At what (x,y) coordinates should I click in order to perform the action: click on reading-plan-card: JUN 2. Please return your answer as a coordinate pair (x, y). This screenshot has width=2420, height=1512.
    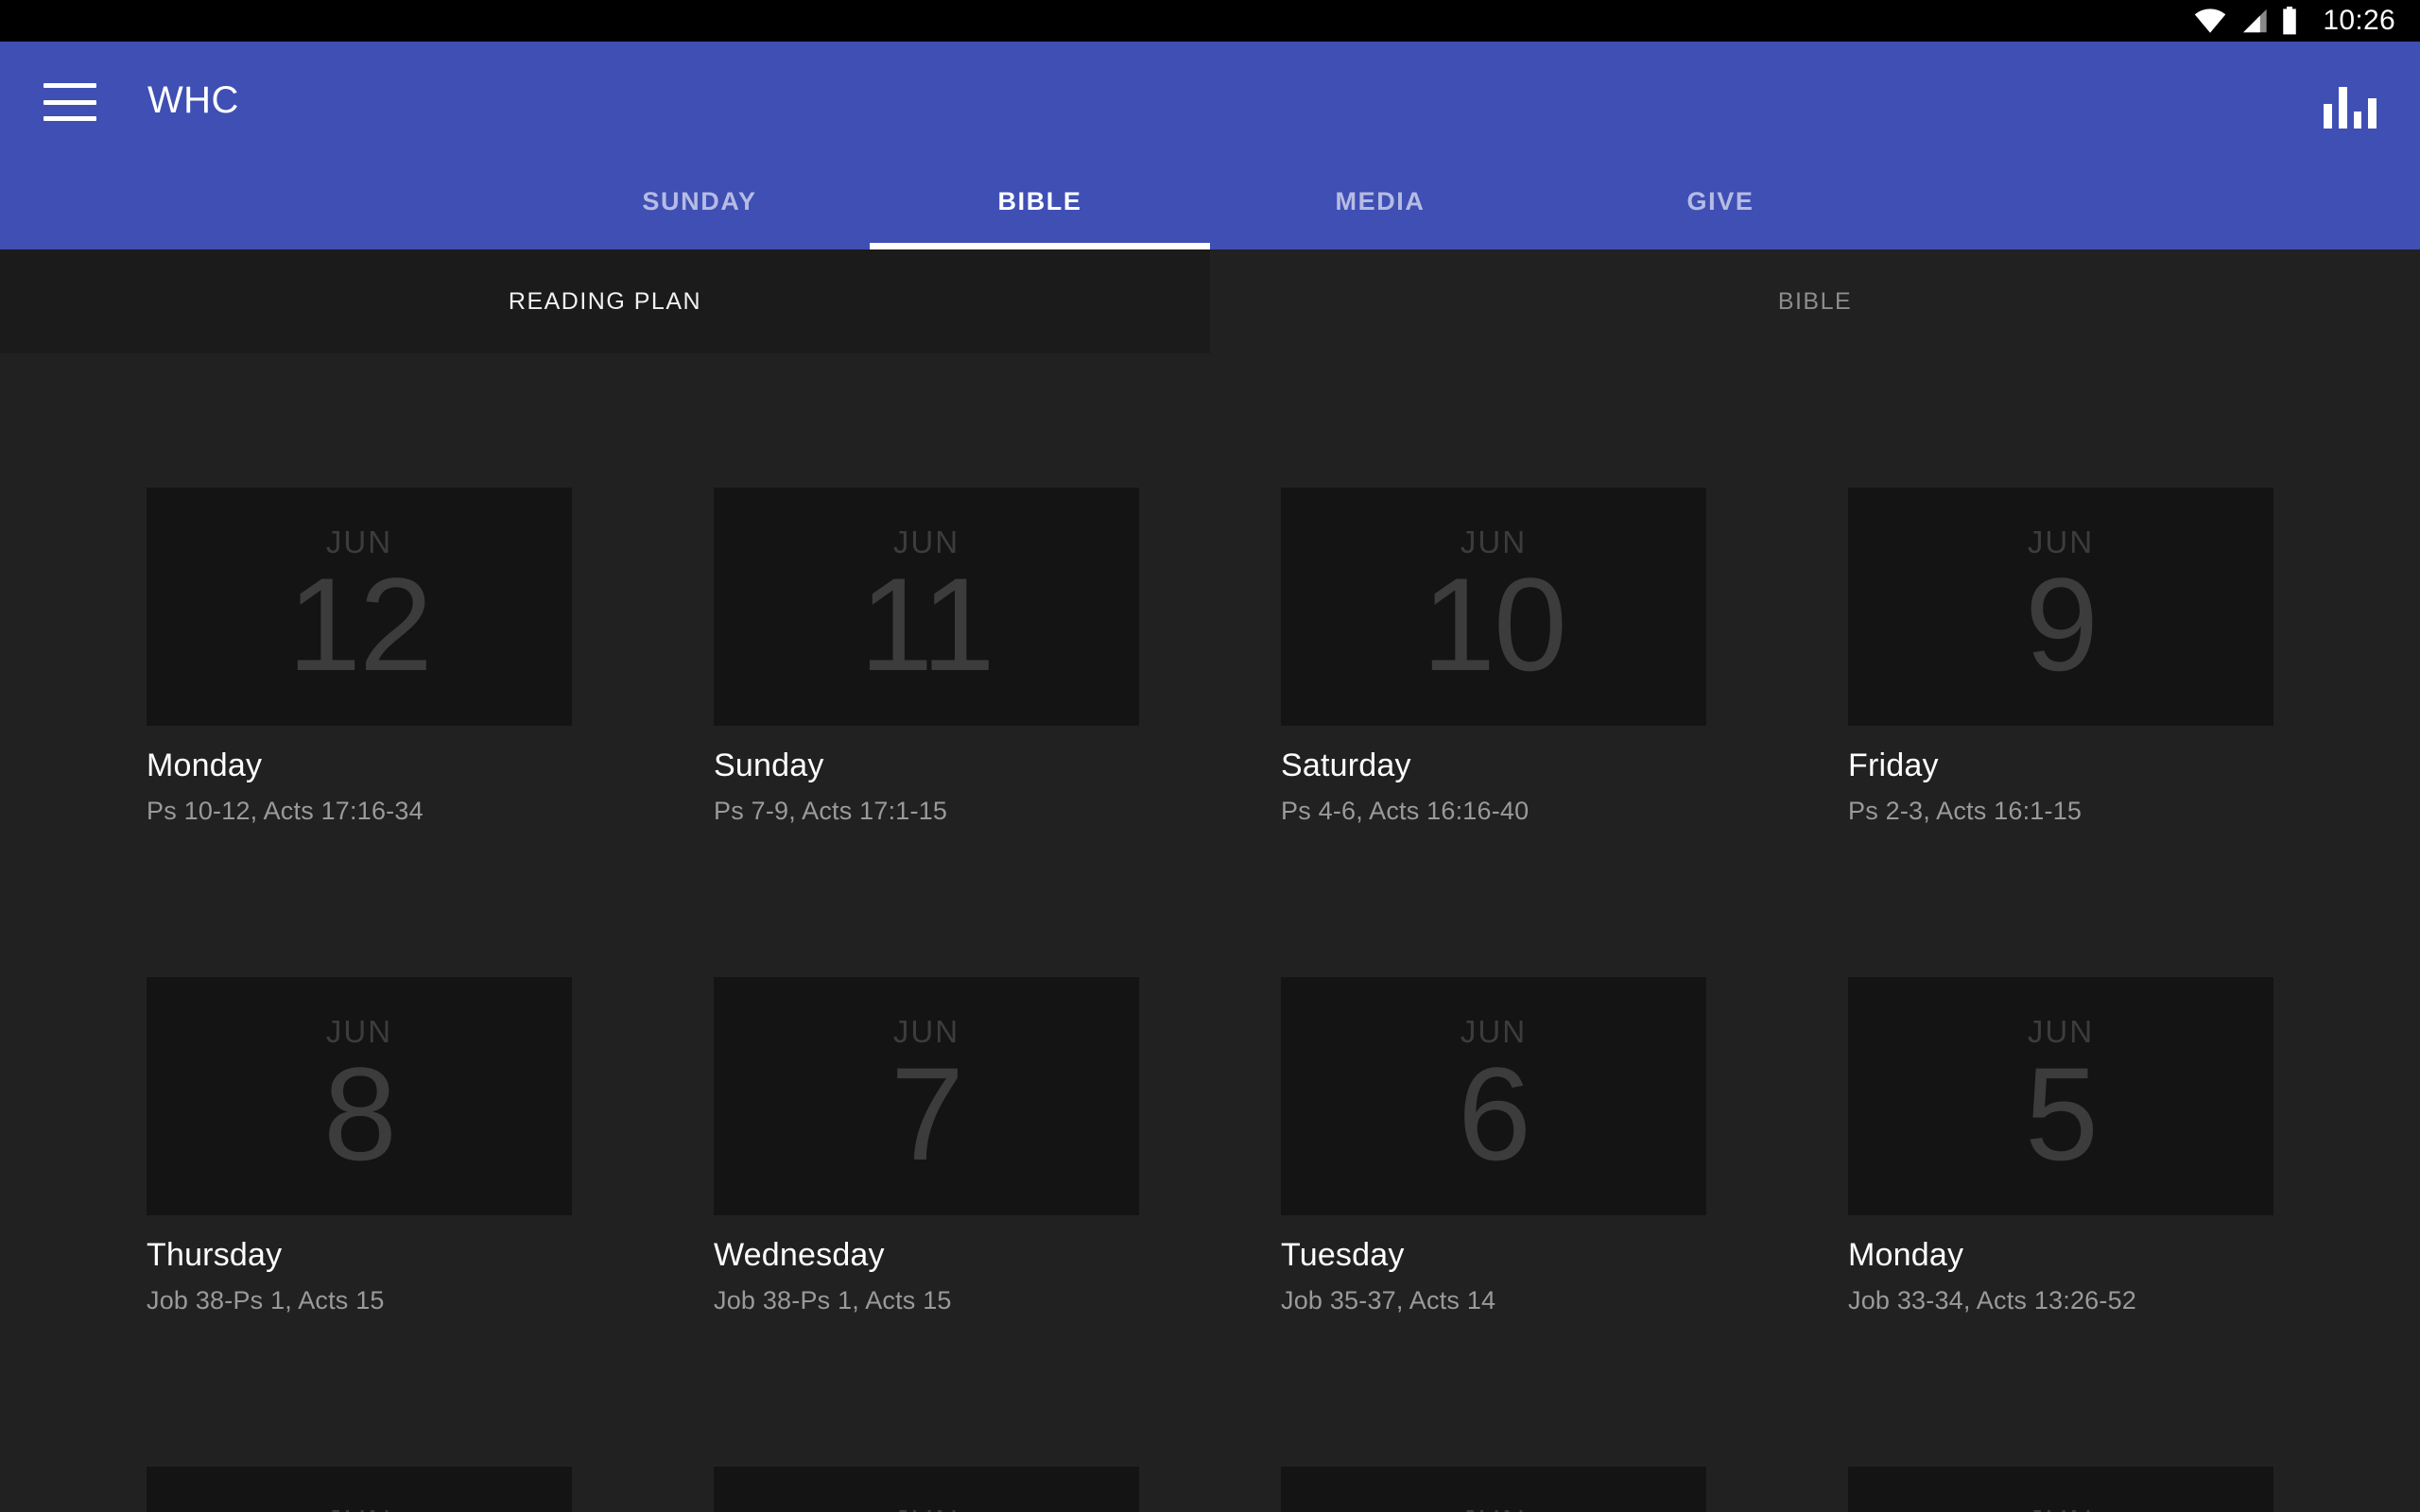
    Looking at the image, I should click on (1494, 1489).